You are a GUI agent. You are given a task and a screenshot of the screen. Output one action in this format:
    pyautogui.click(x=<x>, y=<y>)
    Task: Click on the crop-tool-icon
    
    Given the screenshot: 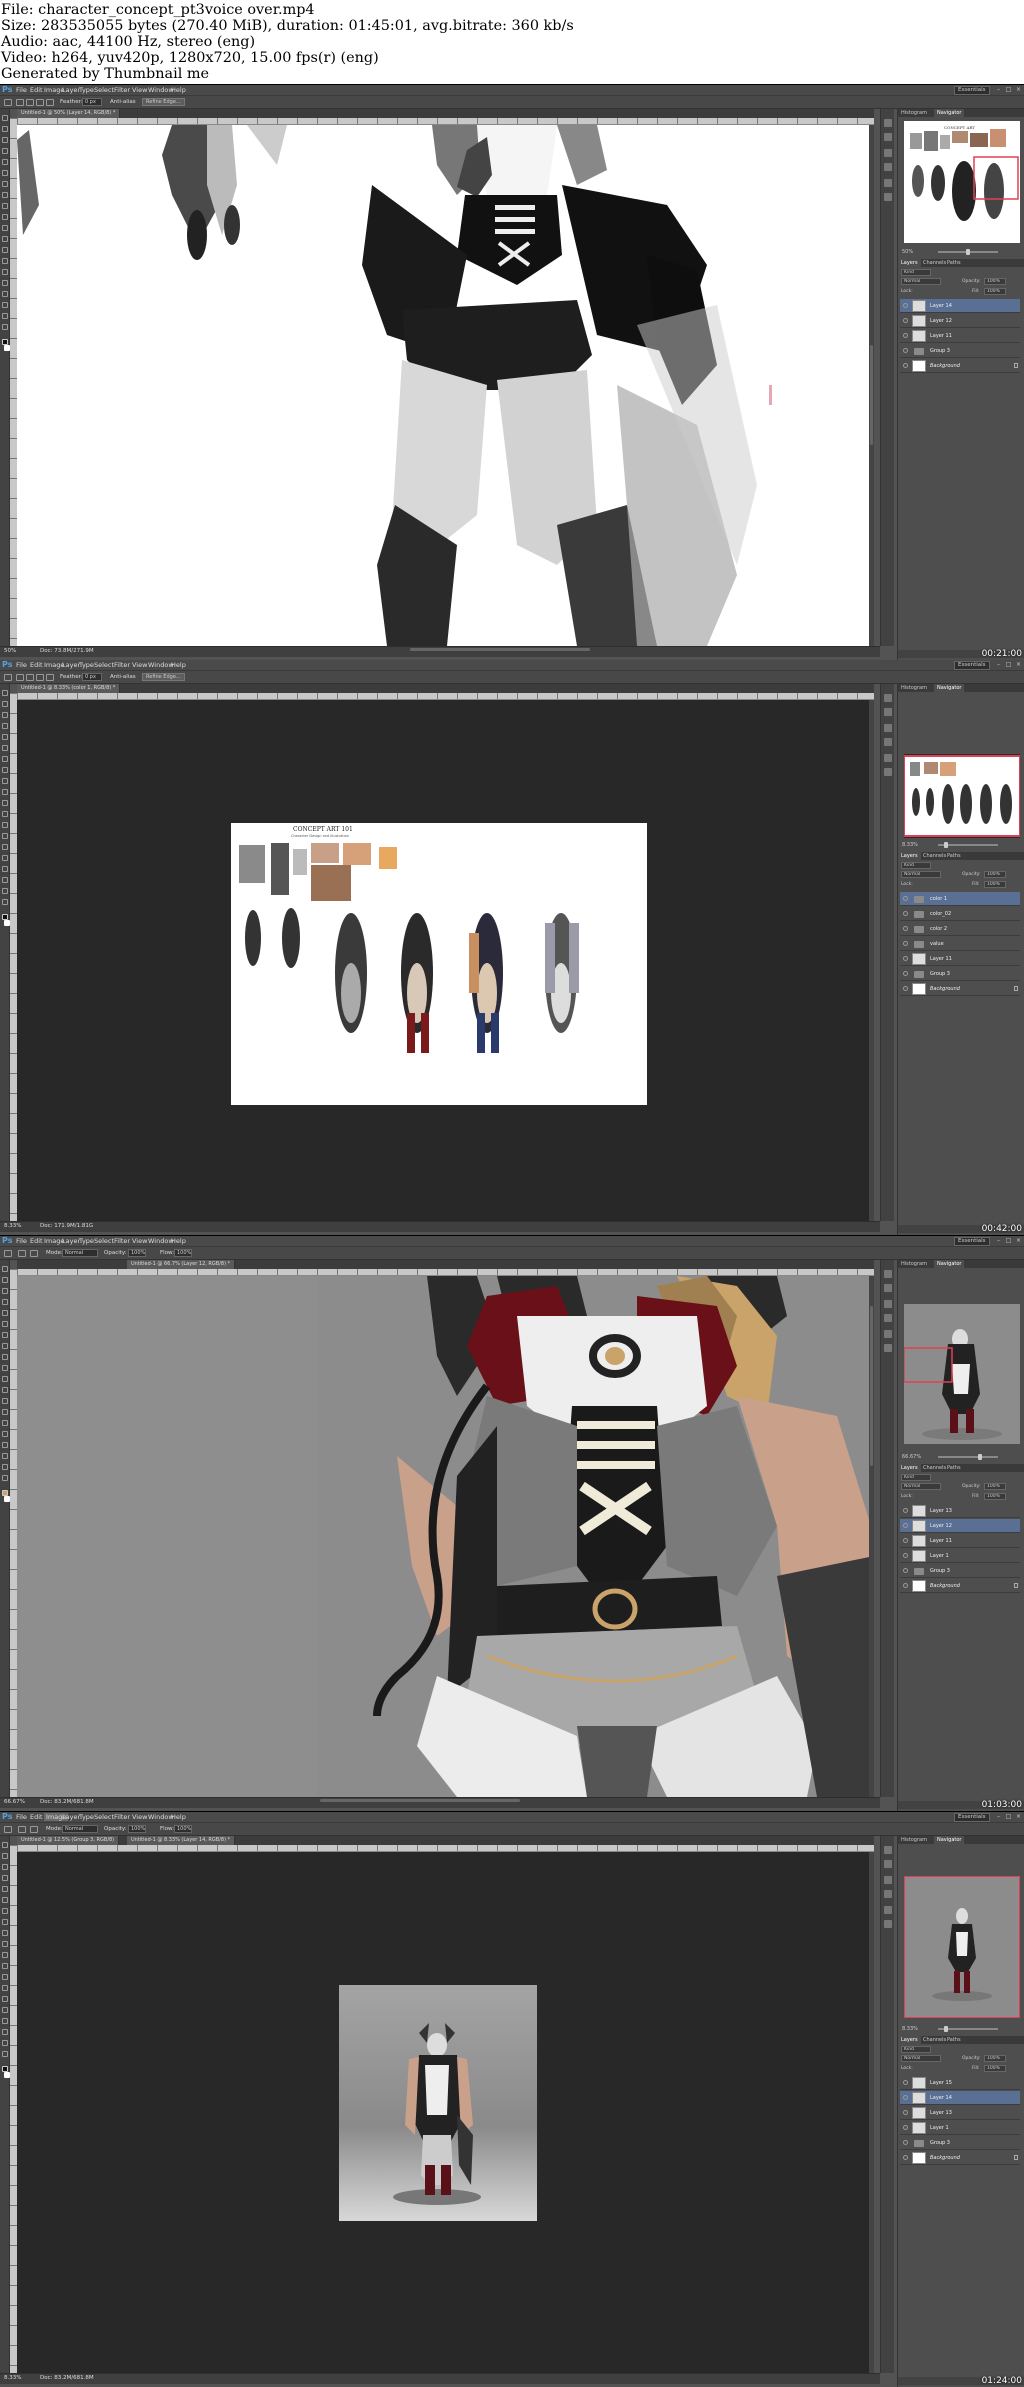 What is the action you would take?
    pyautogui.click(x=5, y=737)
    